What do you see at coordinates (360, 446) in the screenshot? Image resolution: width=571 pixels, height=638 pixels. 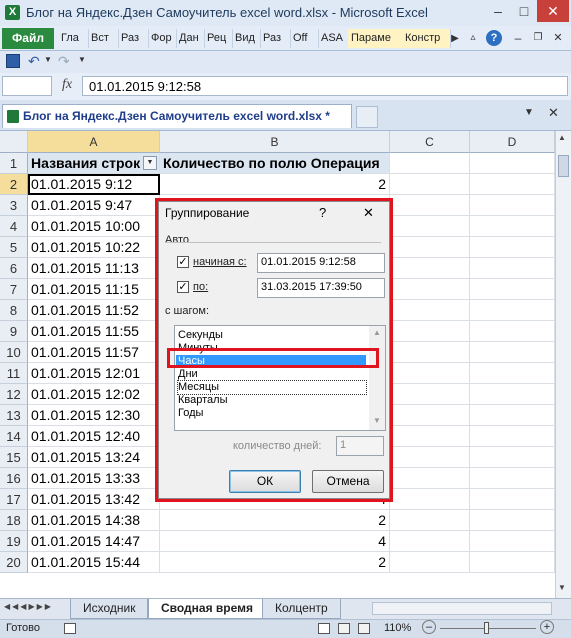 I see `days-count-field: 1` at bounding box center [360, 446].